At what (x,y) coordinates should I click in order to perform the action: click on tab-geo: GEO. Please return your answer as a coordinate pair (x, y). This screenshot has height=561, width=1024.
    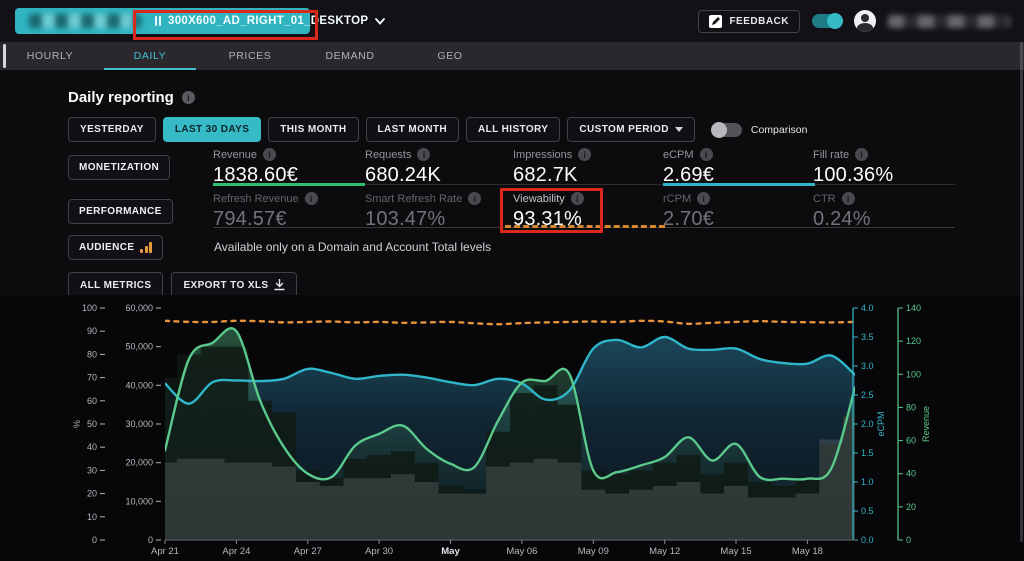
    Looking at the image, I should click on (450, 56).